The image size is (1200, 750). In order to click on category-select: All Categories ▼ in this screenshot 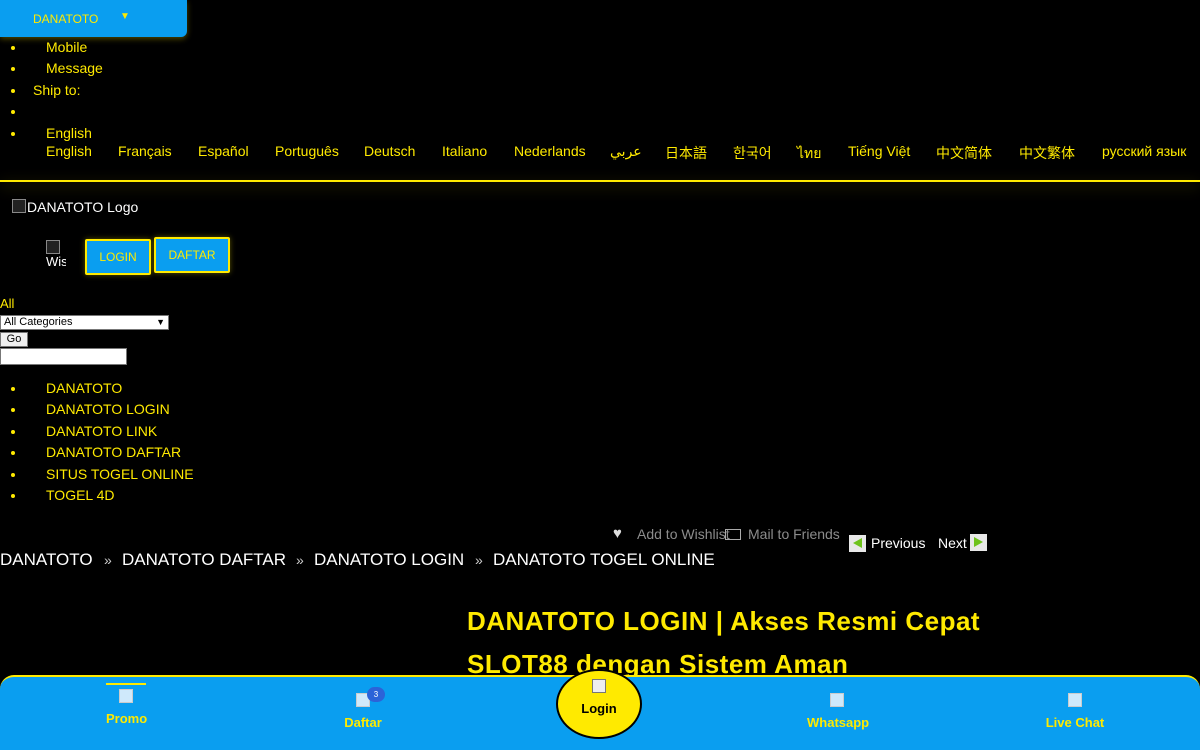, I will do `click(84, 322)`.